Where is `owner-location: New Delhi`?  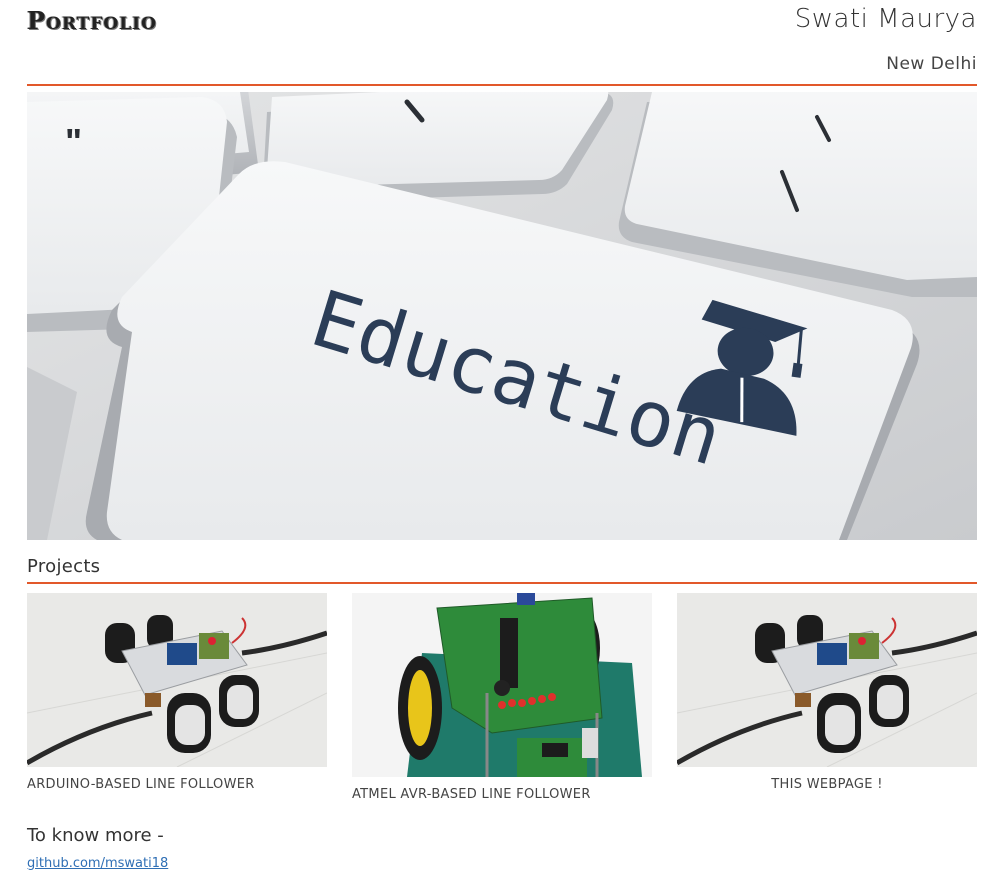 owner-location: New Delhi is located at coordinates (931, 64).